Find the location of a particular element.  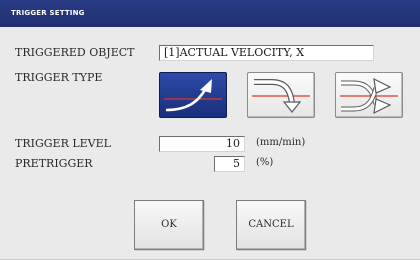

triggered-object-label: TRIGGERED OBJECT is located at coordinates (75, 52).